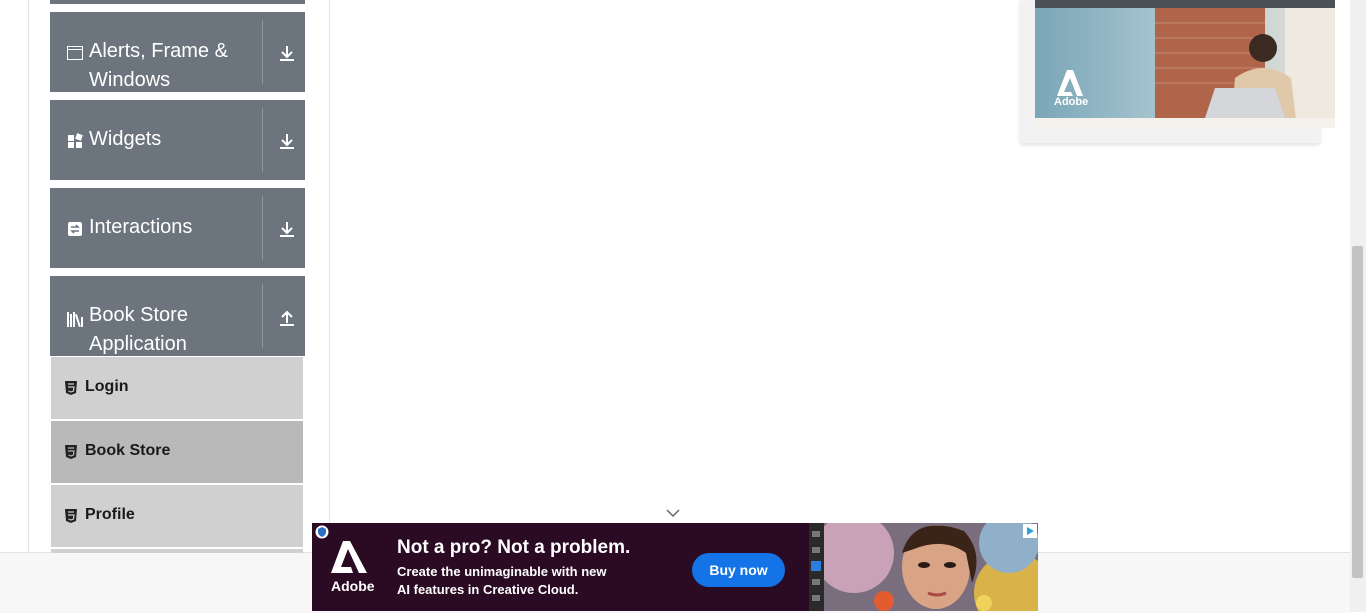 The image size is (1366, 613). What do you see at coordinates (177, 388) in the screenshot?
I see `menu-item-login: Login` at bounding box center [177, 388].